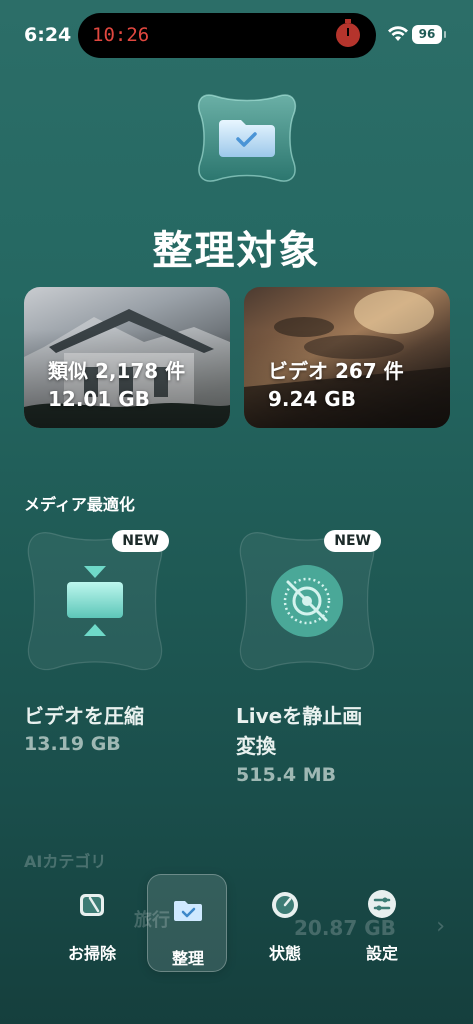  I want to click on tab-status: 状態, so click(285, 919).